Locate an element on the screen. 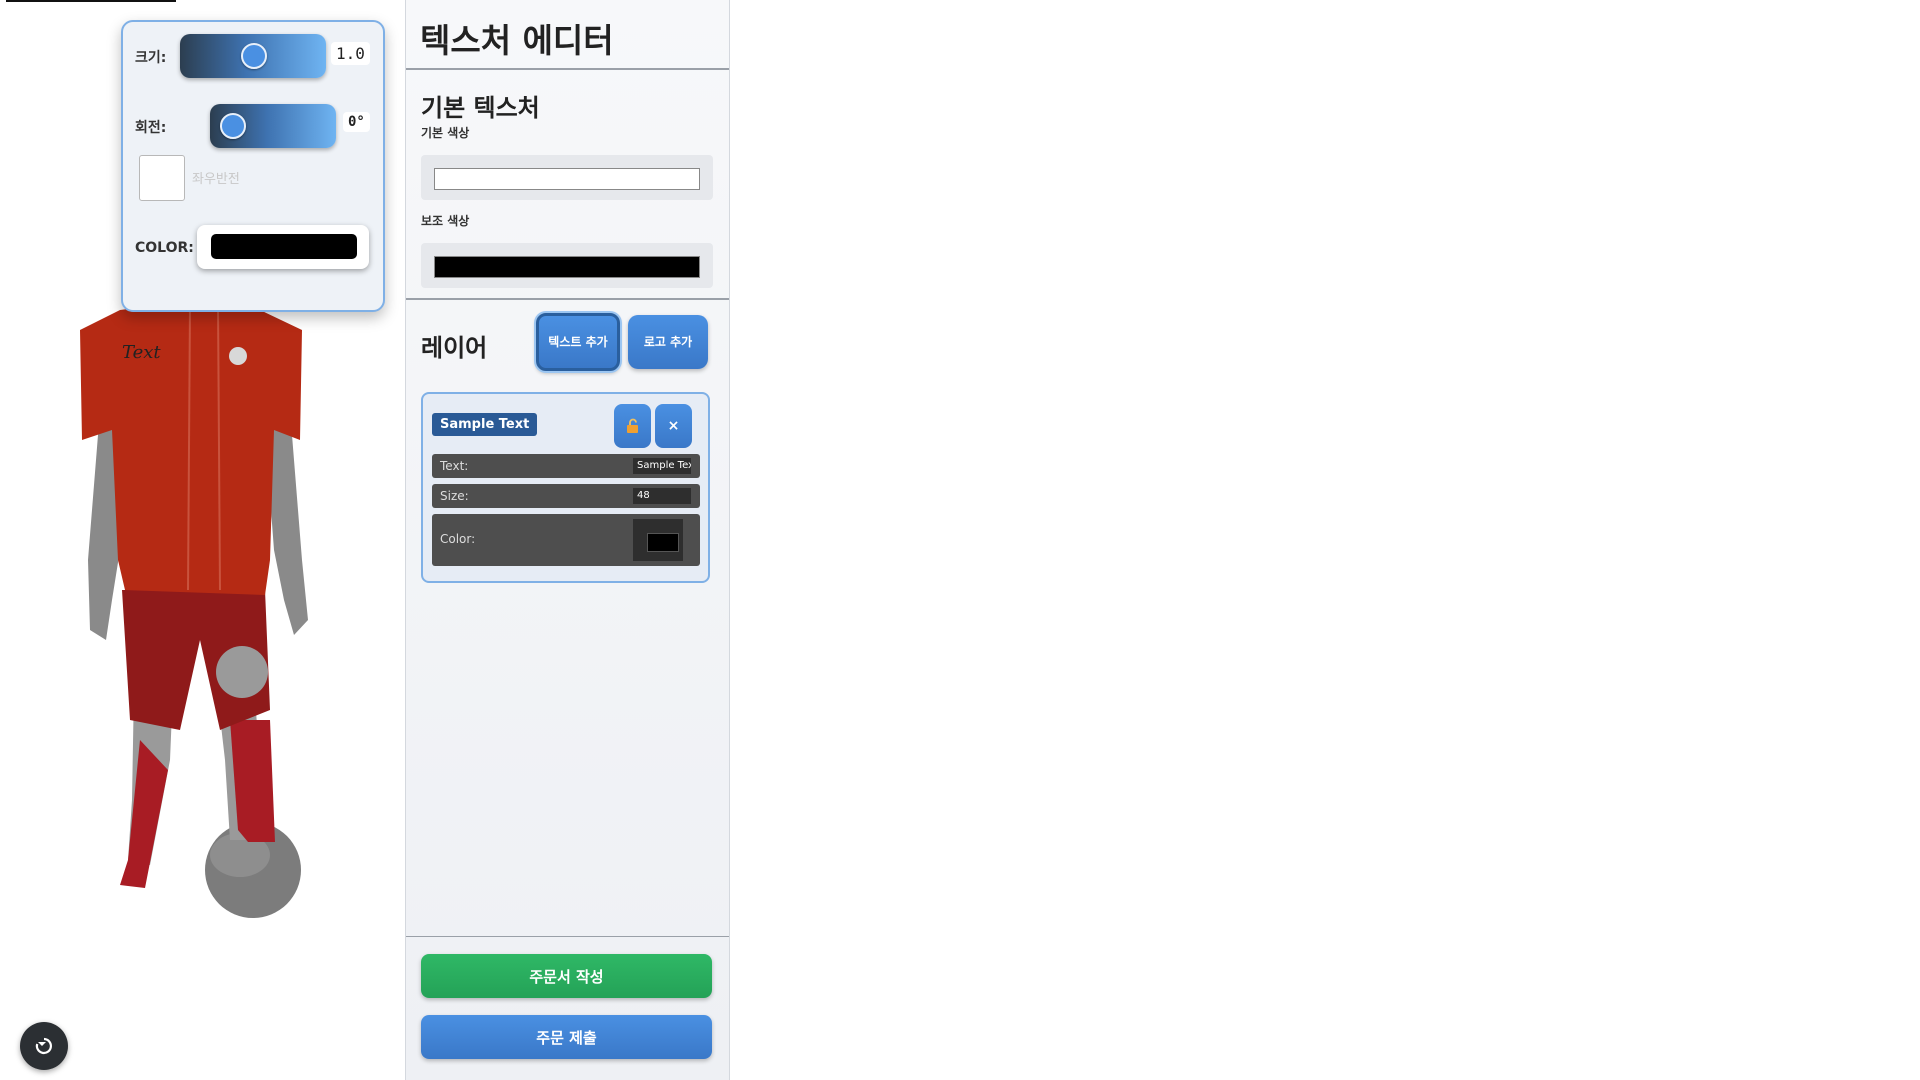  secondary-color-input is located at coordinates (567, 267).